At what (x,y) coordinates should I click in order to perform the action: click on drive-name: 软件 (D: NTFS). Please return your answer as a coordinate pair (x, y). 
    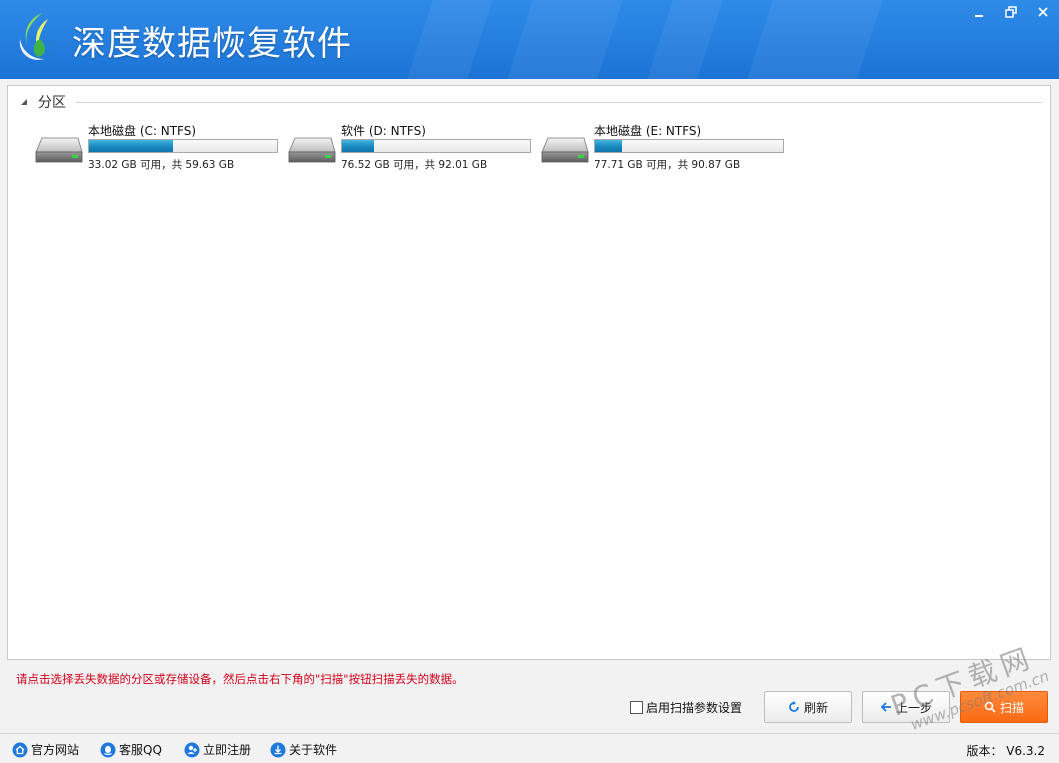
    Looking at the image, I should click on (383, 131).